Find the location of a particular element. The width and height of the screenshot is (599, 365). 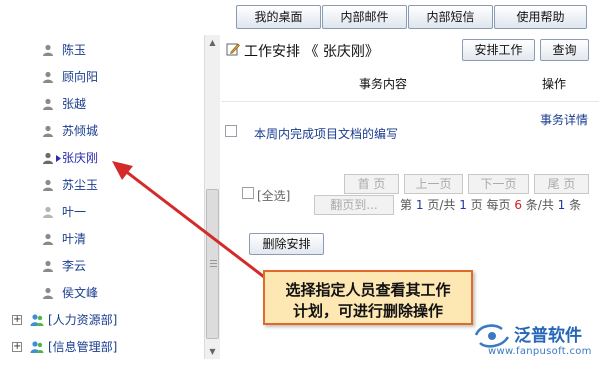

callout-line-1: 选择指定人员查看其工作 is located at coordinates (368, 290).